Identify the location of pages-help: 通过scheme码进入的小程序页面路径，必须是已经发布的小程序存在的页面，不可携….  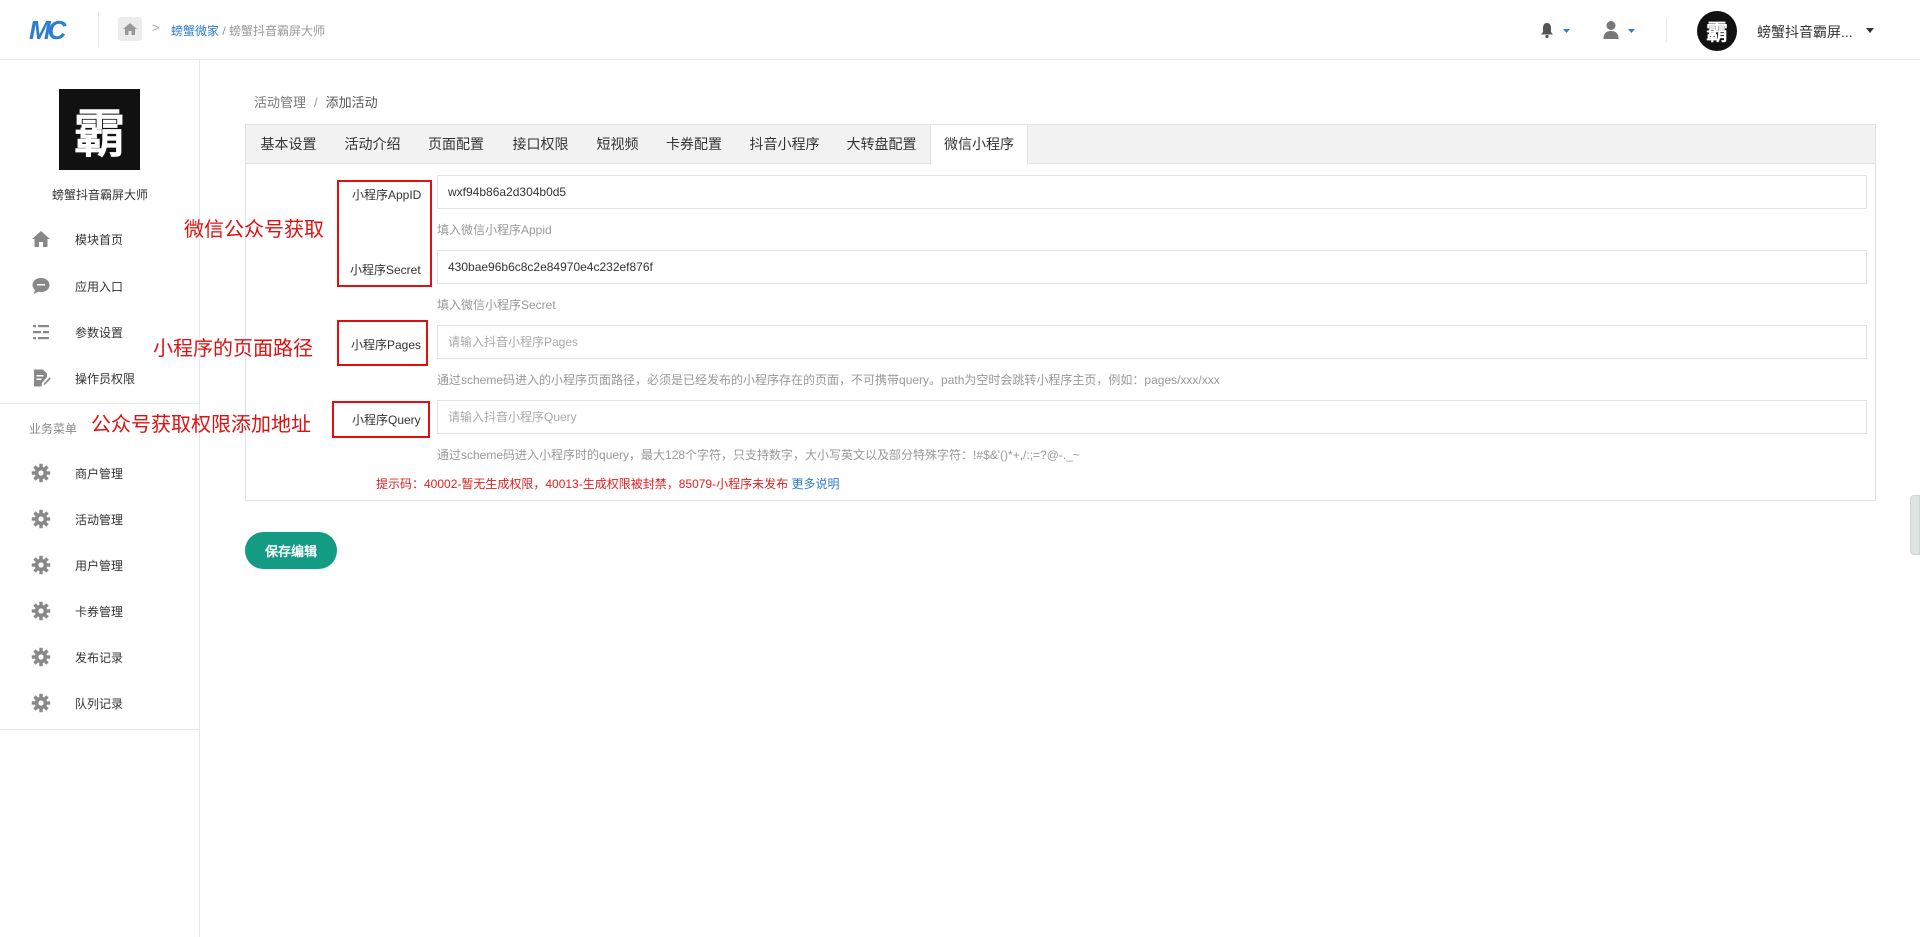
(828, 380).